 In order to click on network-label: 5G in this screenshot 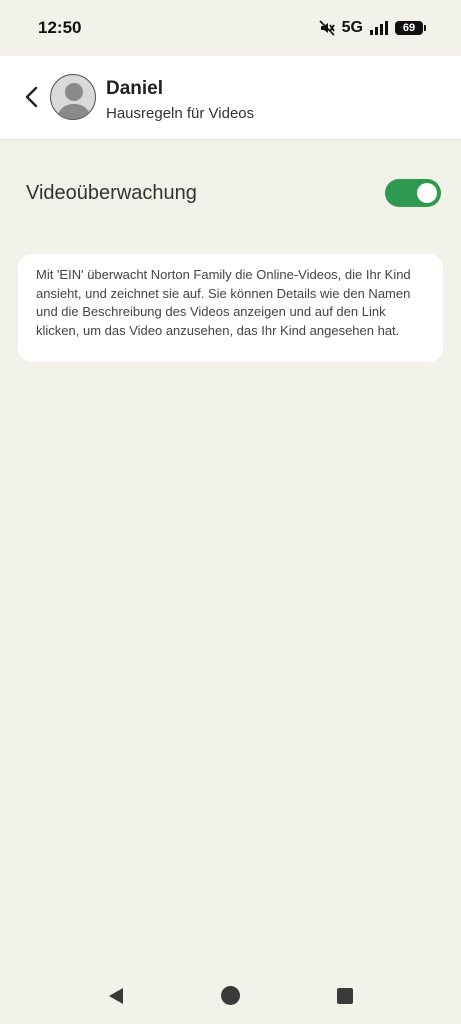, I will do `click(352, 27)`.